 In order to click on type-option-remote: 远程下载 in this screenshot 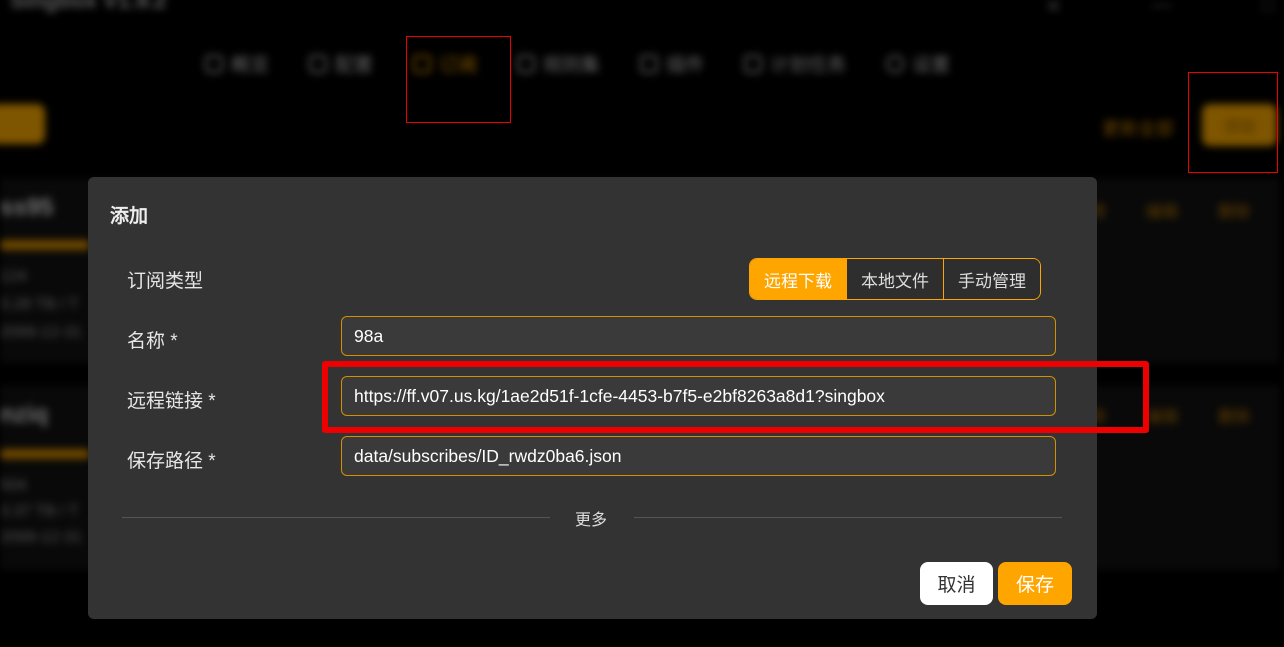, I will do `click(798, 279)`.